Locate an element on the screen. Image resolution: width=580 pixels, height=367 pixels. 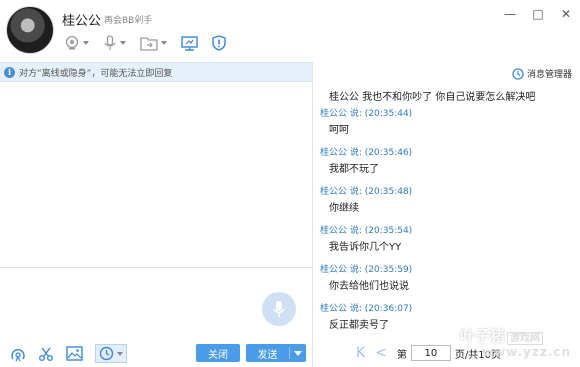
remote-assist-button is located at coordinates (189, 43).